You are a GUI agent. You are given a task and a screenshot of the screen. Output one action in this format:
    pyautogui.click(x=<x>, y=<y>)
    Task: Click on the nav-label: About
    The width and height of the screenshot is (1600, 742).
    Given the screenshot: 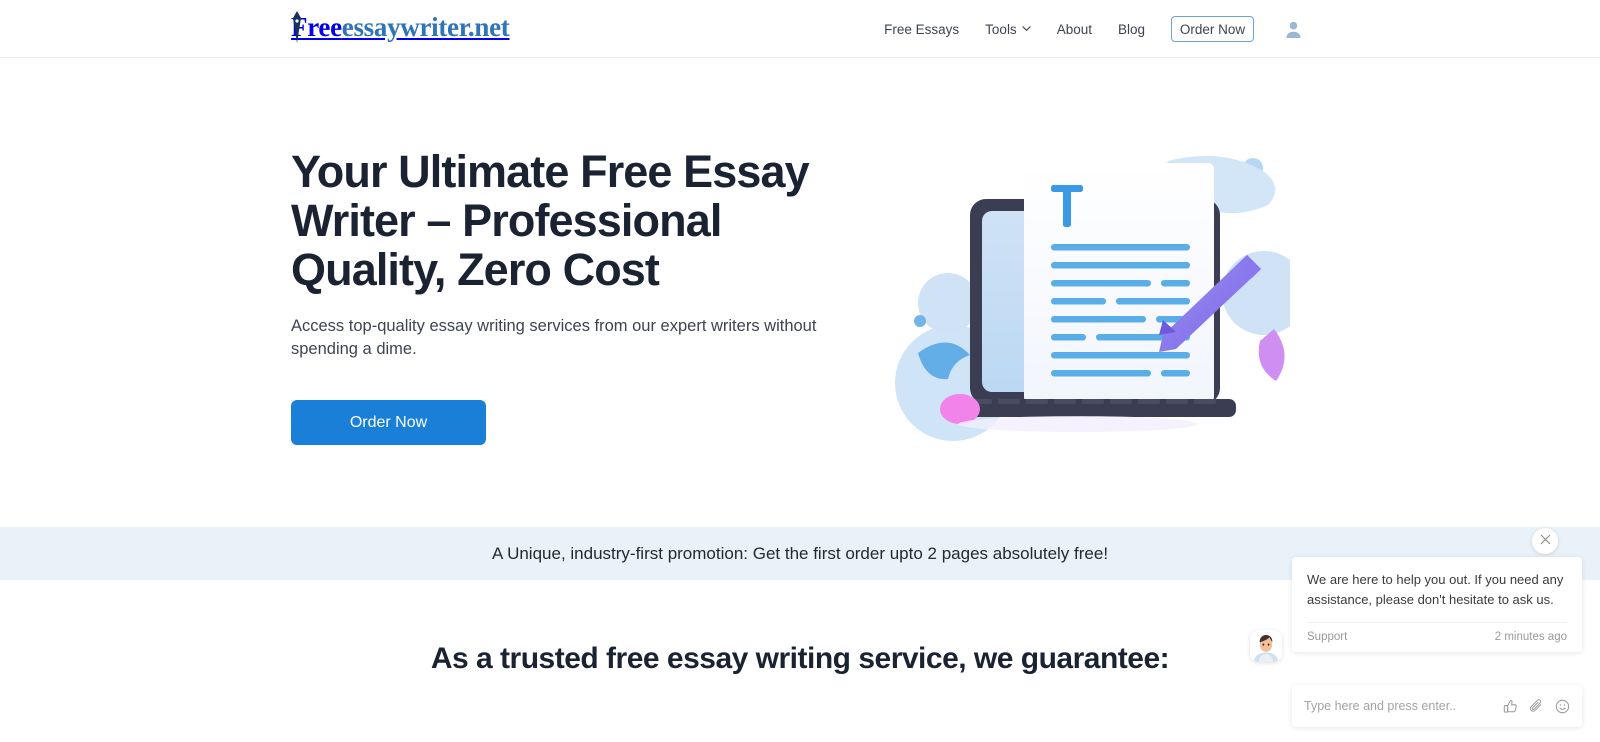 What is the action you would take?
    pyautogui.click(x=1074, y=29)
    